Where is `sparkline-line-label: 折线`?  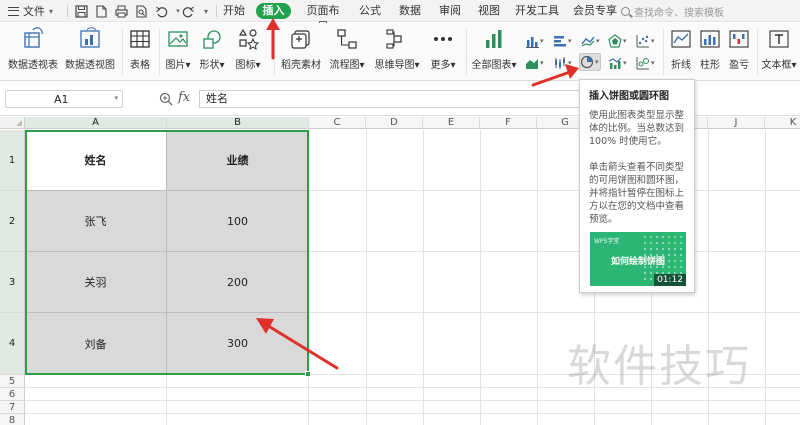
sparkline-line-label: 折线 is located at coordinates (681, 65).